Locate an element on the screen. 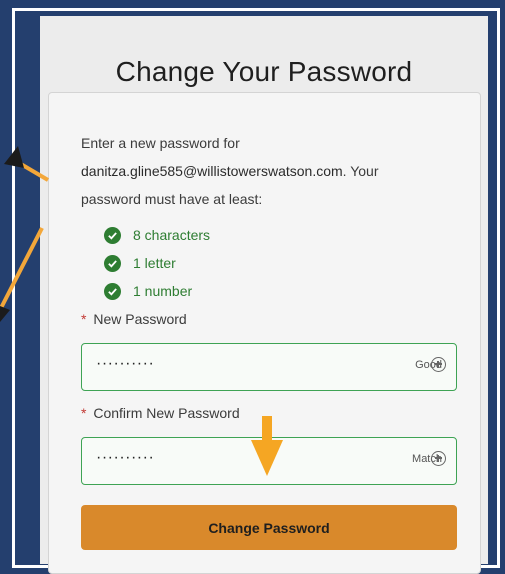 The height and width of the screenshot is (574, 505). pointer-arrow-icon is located at coordinates (267, 446).